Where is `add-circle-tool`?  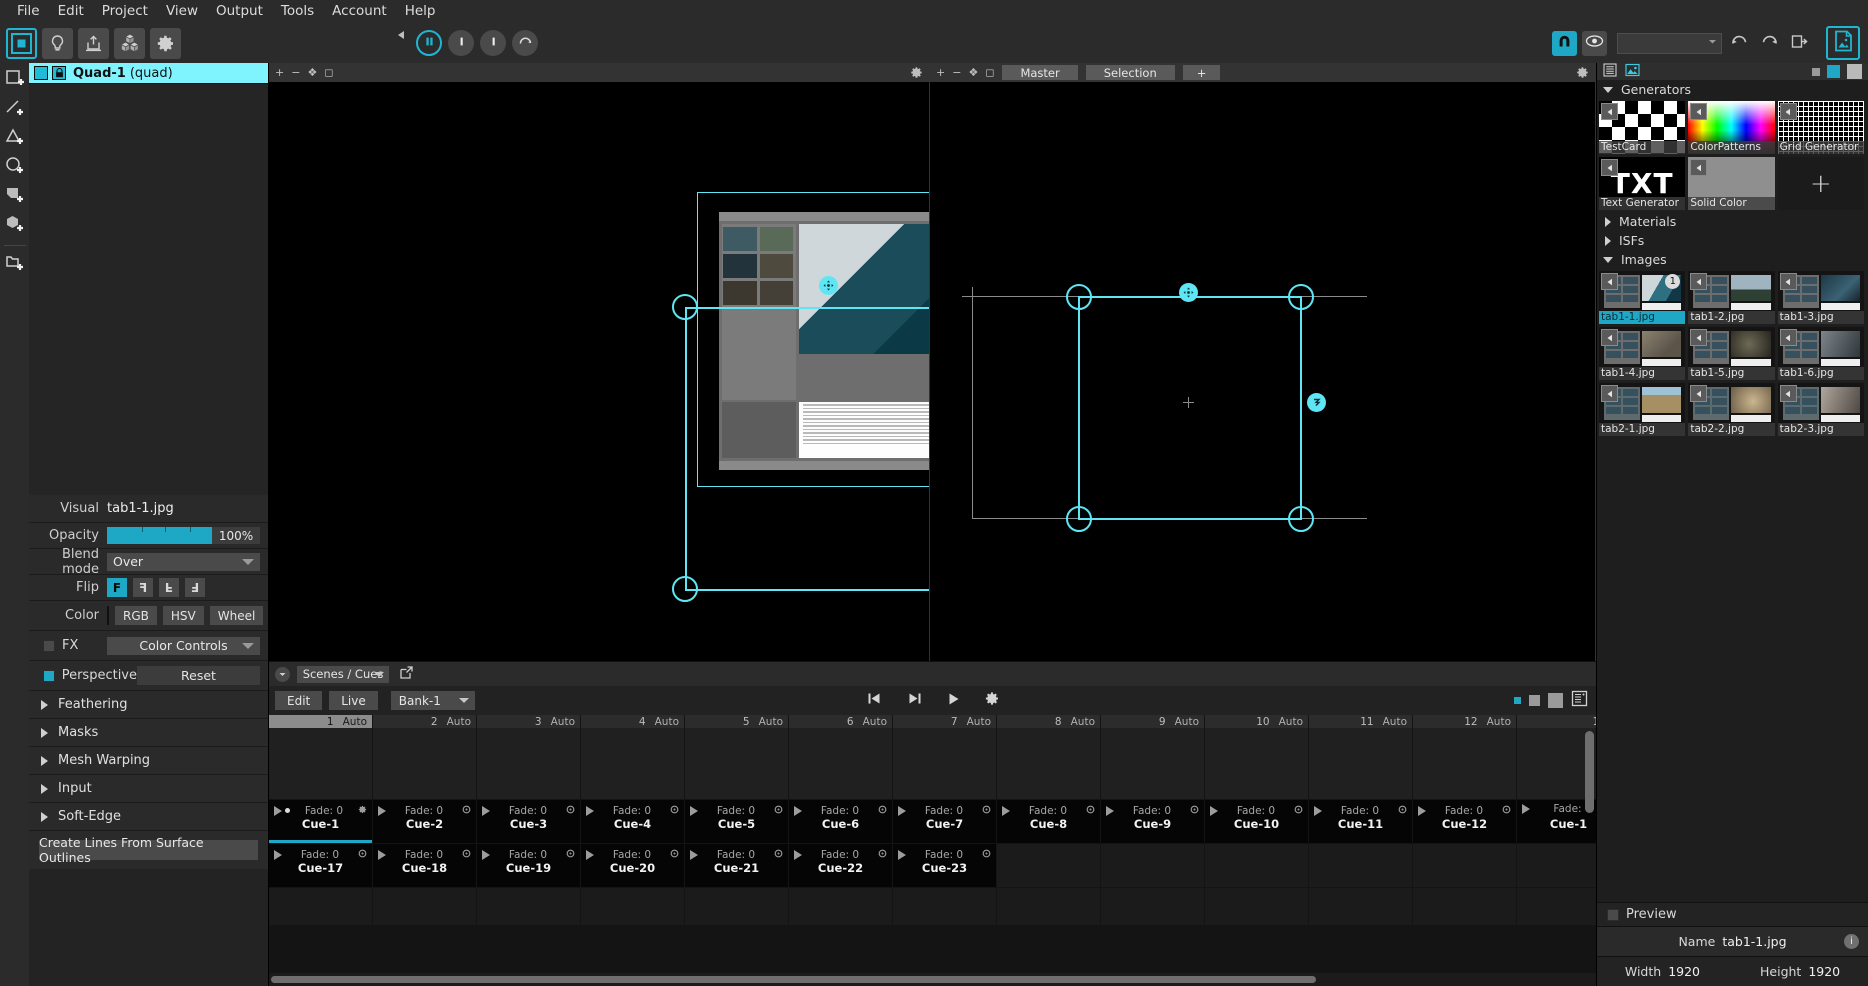
add-circle-tool is located at coordinates (15, 168).